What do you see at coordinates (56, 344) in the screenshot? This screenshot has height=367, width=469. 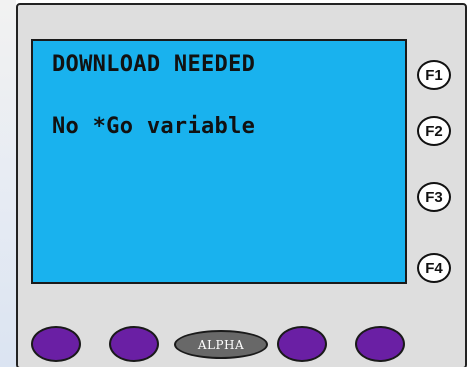 I see `softkey-1-button` at bounding box center [56, 344].